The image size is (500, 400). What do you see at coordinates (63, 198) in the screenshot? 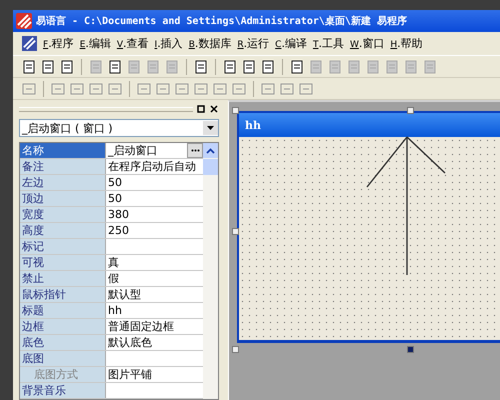
I see `property-name: 顶边` at bounding box center [63, 198].